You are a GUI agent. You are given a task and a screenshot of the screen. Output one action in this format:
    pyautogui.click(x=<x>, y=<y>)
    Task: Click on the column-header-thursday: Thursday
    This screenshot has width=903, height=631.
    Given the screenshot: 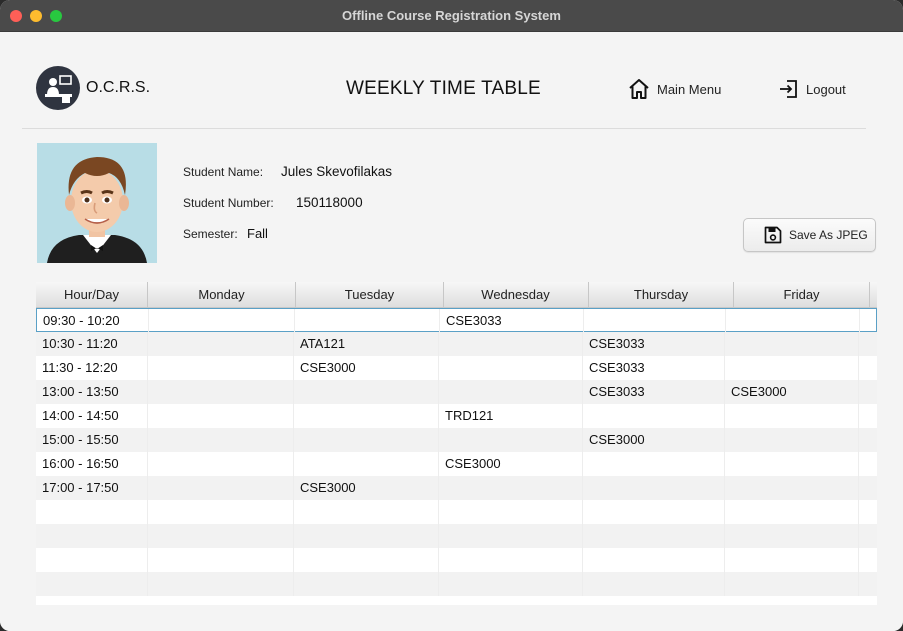 What is the action you would take?
    pyautogui.click(x=661, y=294)
    